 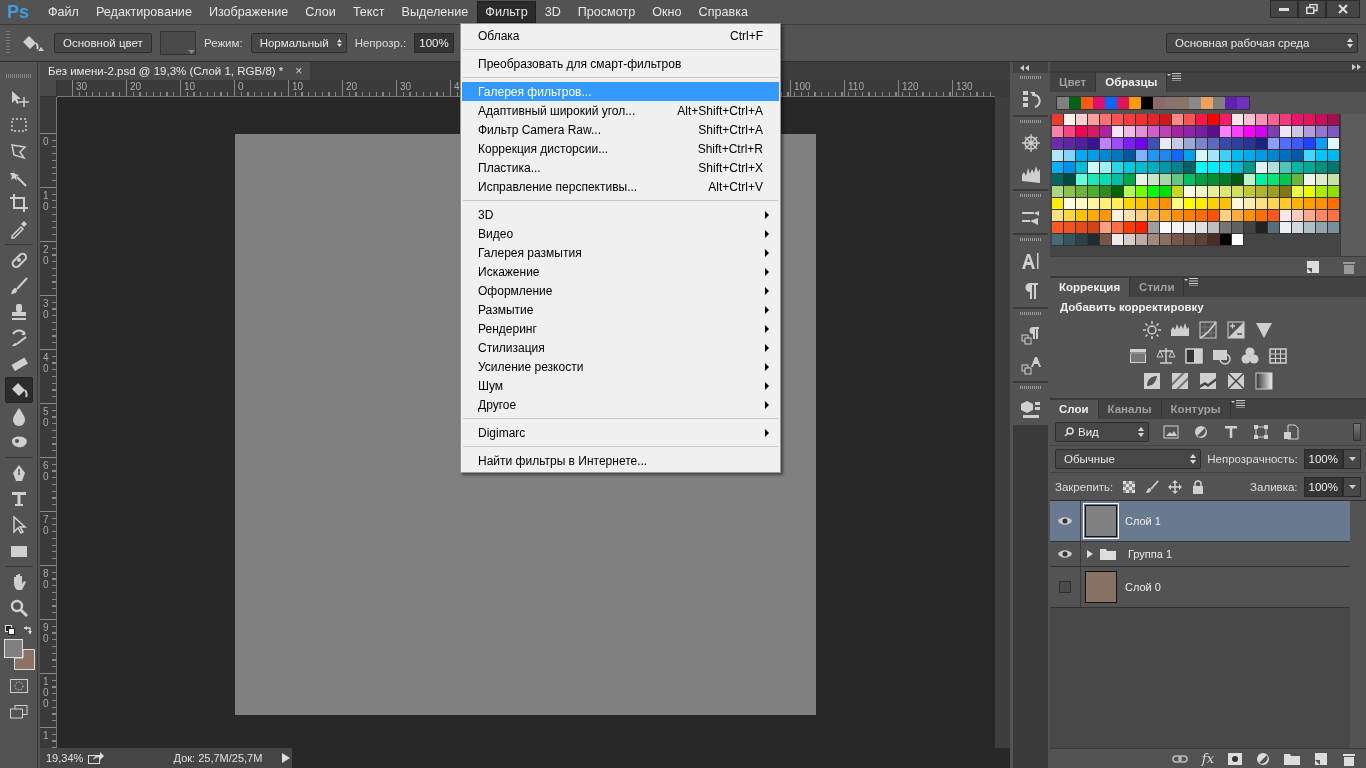 What do you see at coordinates (46, 735) in the screenshot?
I see `ruler-label: 1` at bounding box center [46, 735].